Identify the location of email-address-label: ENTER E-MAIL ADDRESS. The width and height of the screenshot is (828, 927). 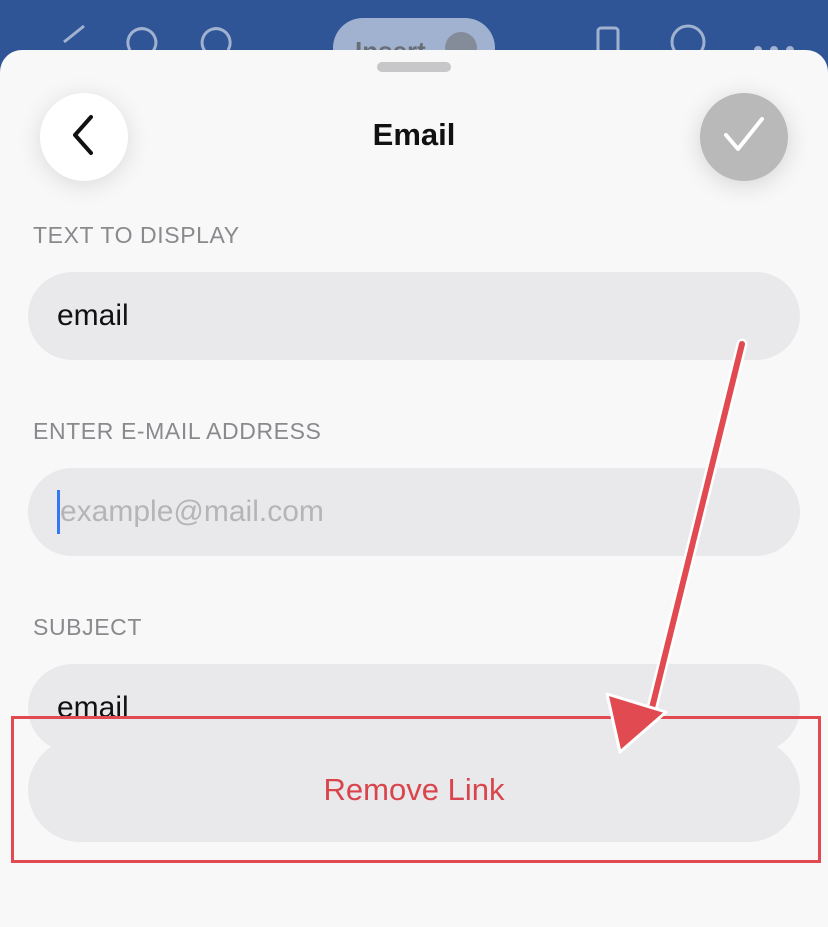
(177, 431).